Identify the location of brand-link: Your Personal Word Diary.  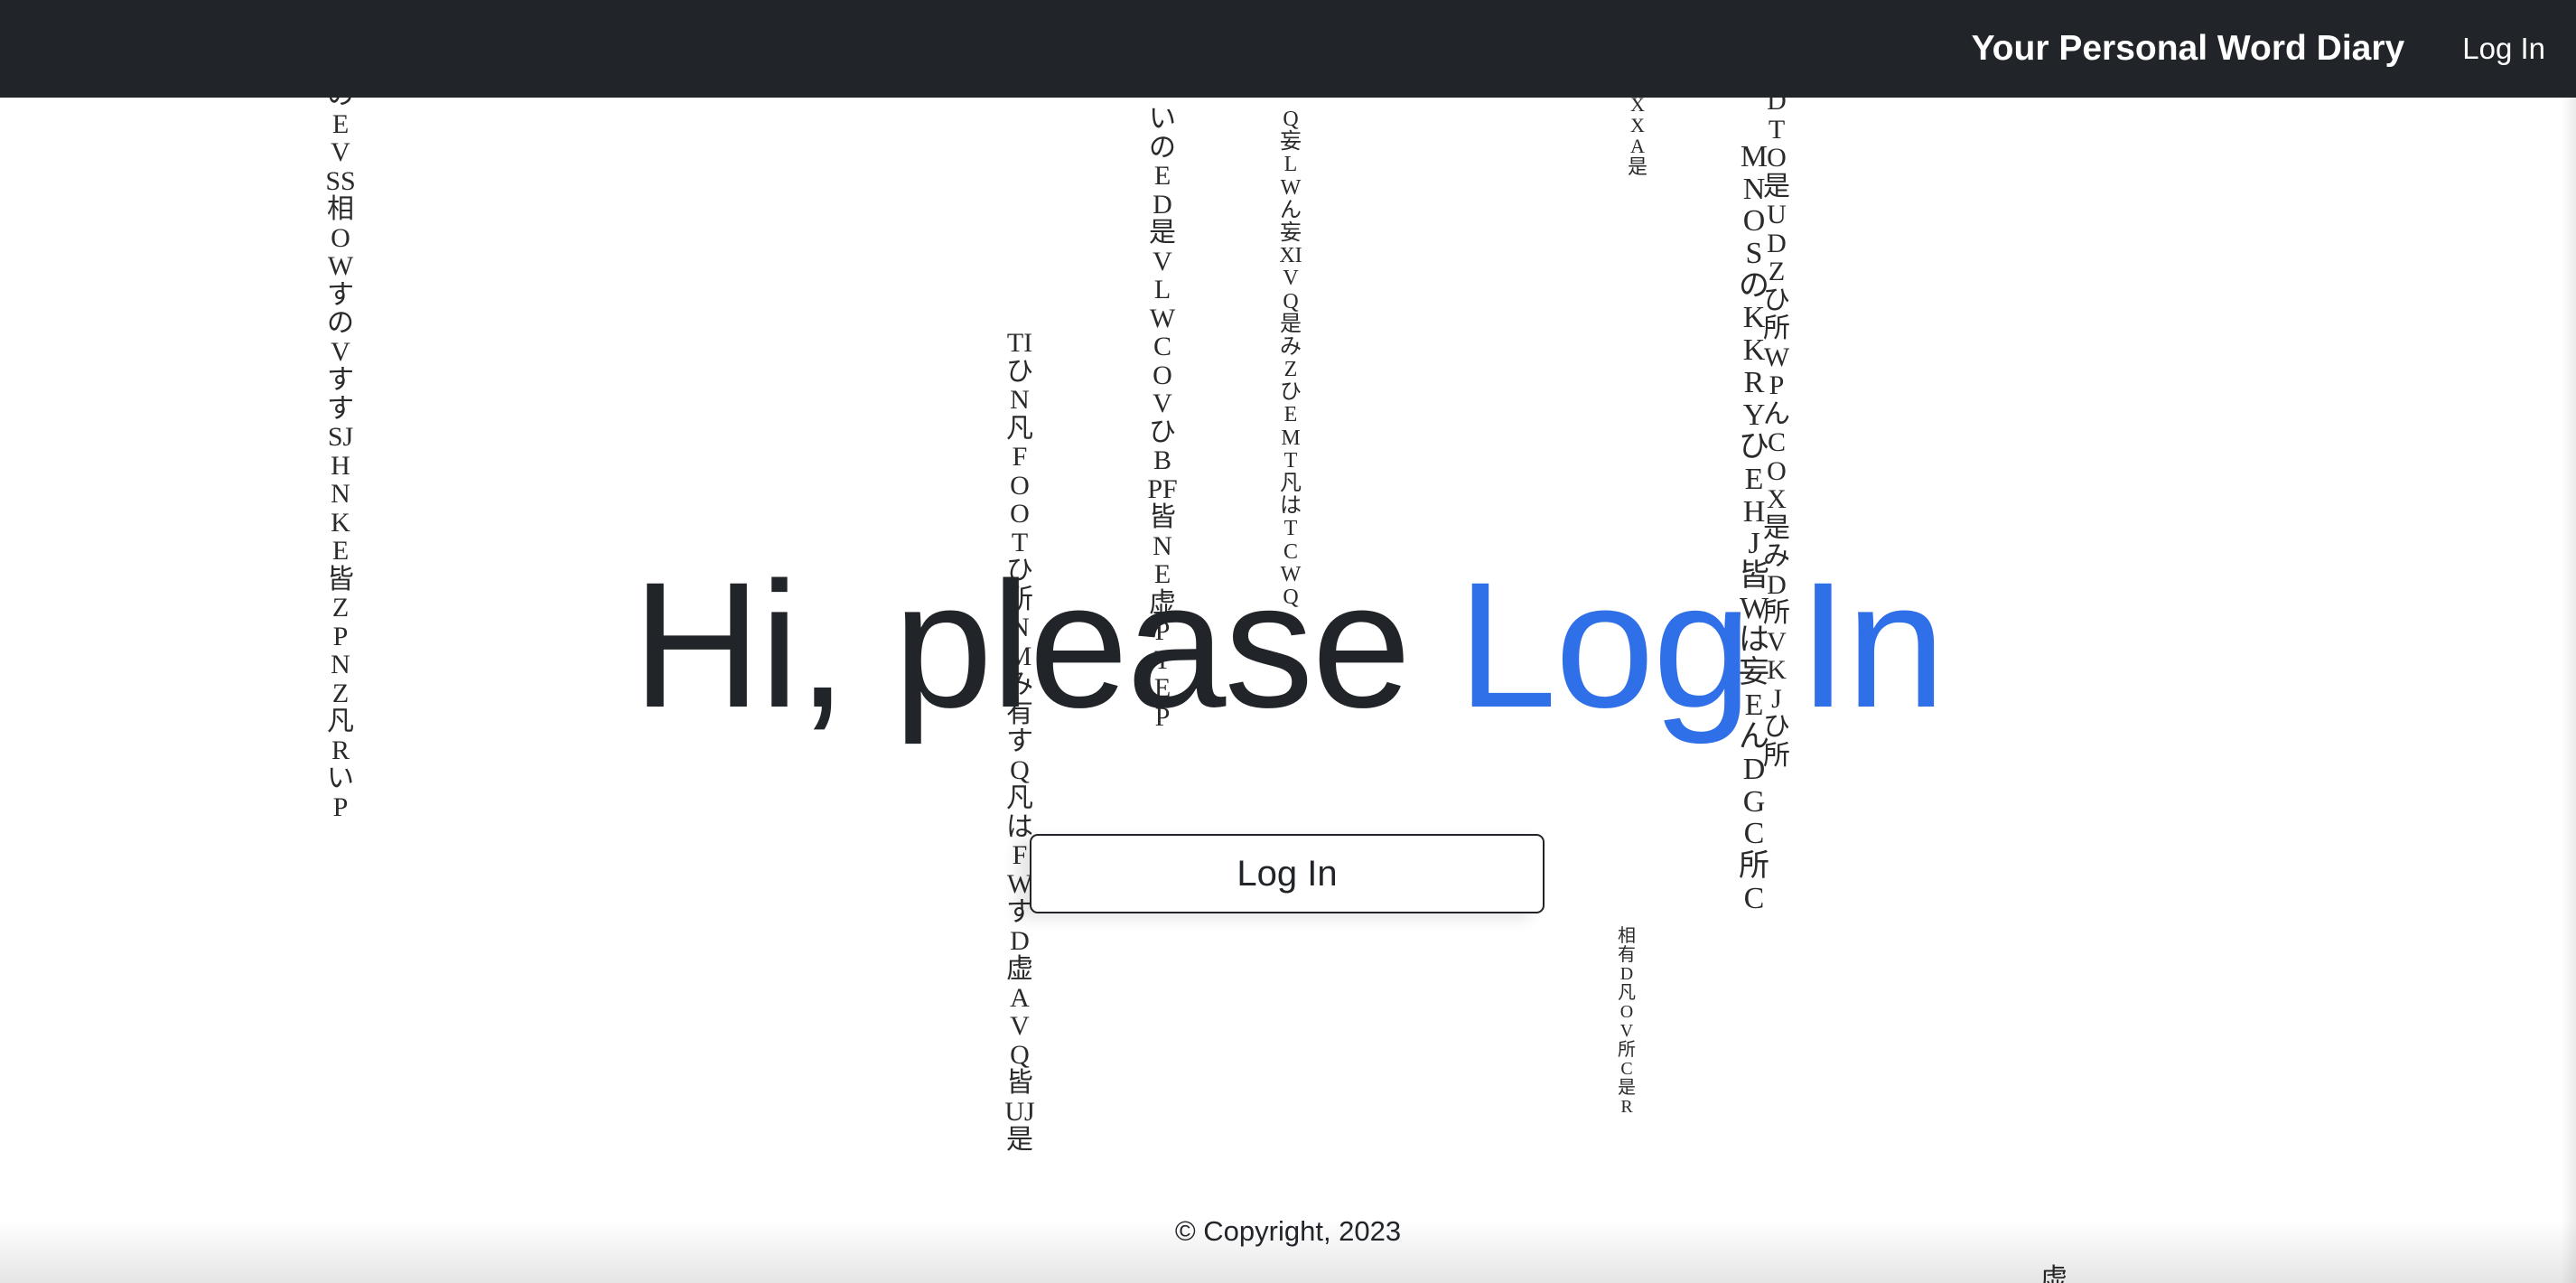
(2188, 49).